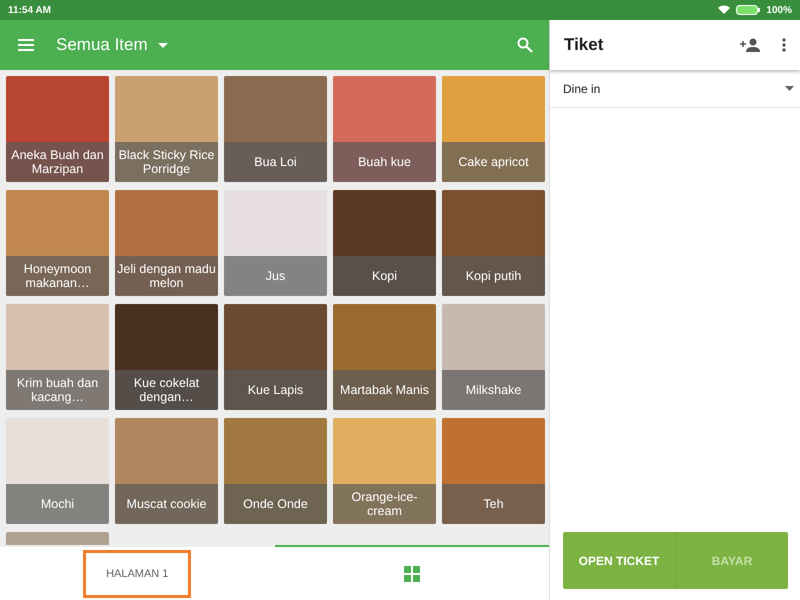 Image resolution: width=800 pixels, height=600 pixels. Describe the element at coordinates (584, 45) in the screenshot. I see `ticket-title: Tiket` at that location.